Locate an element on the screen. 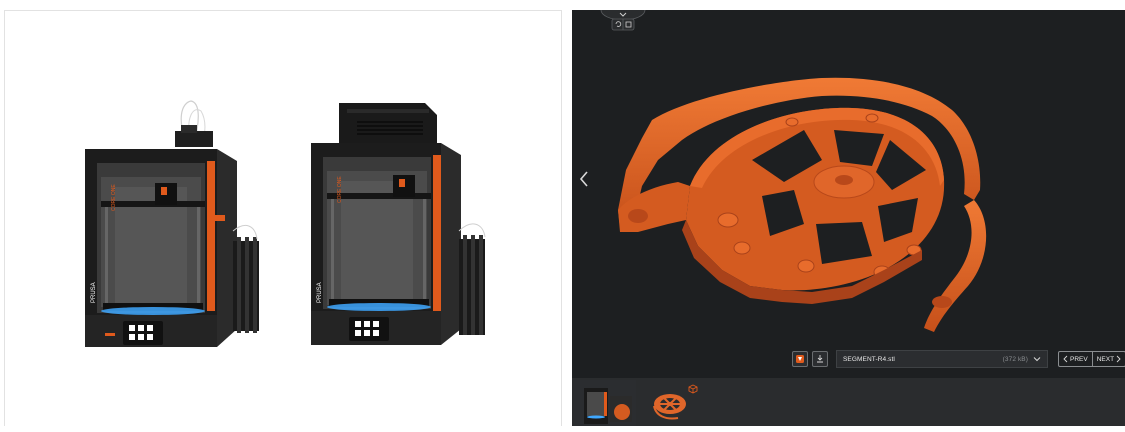 This screenshot has height=432, width=1125. prev-label: PREV is located at coordinates (1079, 359).